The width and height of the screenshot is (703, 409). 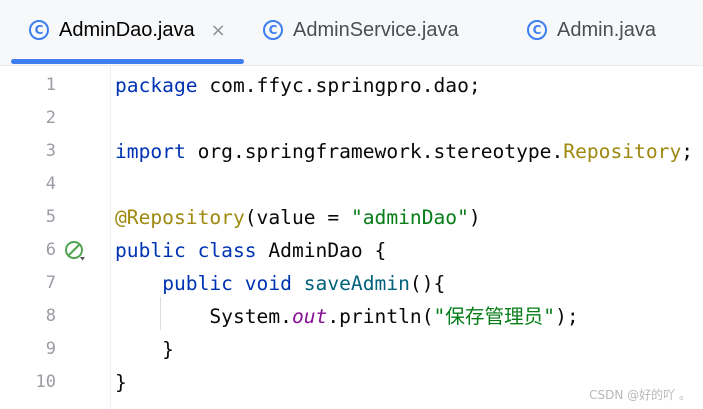 I want to click on token-plain: org.springframework.stereotype., so click(x=374, y=151).